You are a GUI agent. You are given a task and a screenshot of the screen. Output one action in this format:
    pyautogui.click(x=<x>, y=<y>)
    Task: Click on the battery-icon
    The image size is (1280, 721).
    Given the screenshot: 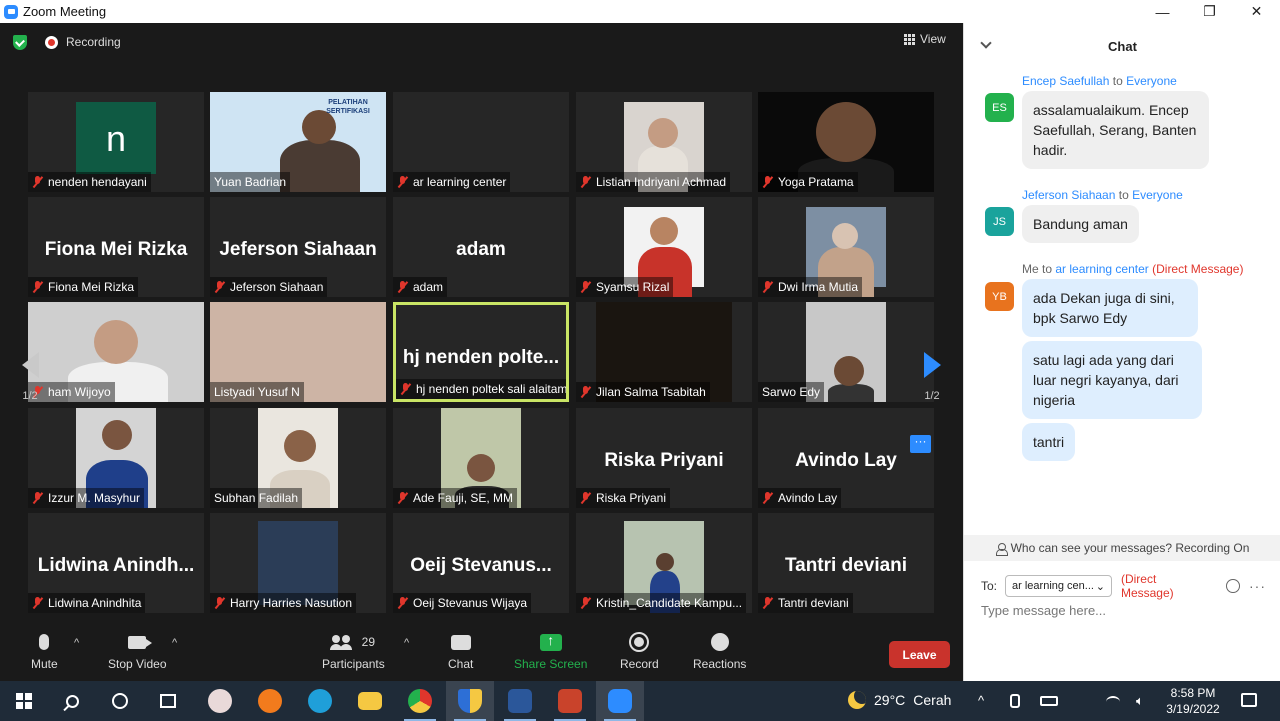 What is the action you would take?
    pyautogui.click(x=1049, y=701)
    